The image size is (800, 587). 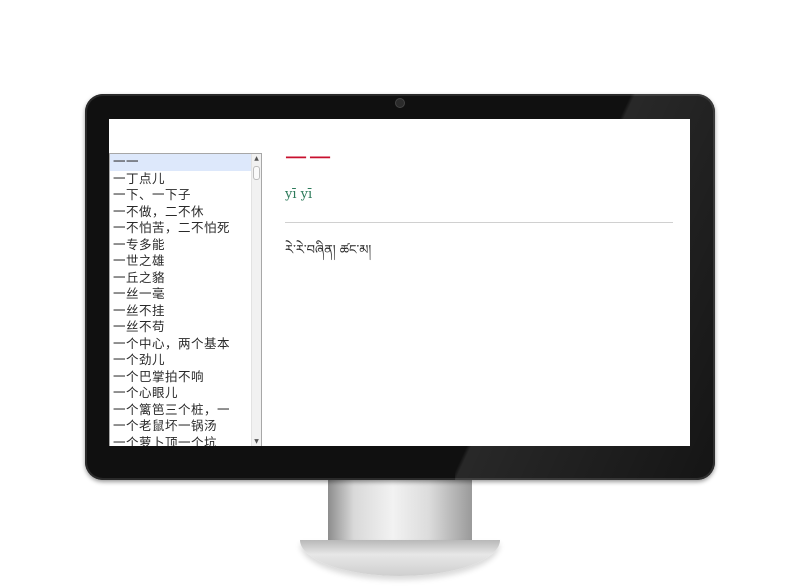 What do you see at coordinates (256, 173) in the screenshot?
I see `scroll-thumb` at bounding box center [256, 173].